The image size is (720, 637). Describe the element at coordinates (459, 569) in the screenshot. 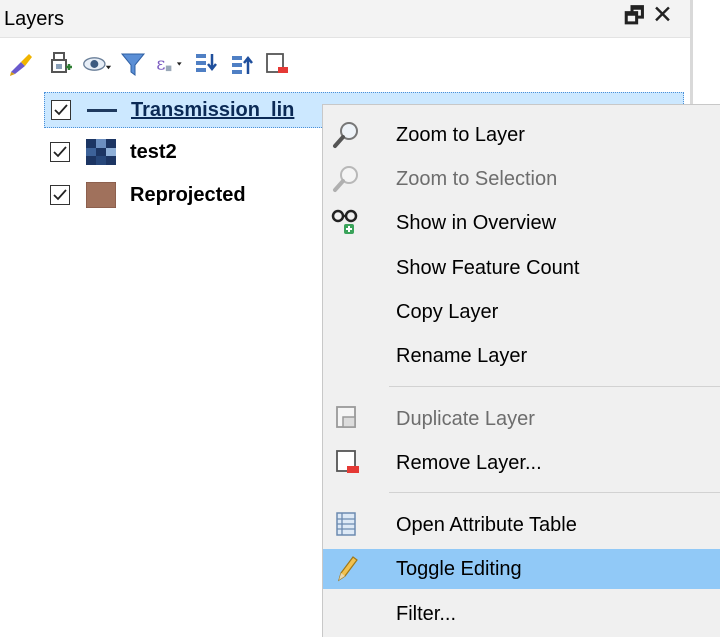

I see `menu-item-label: Toggle Editing` at that location.